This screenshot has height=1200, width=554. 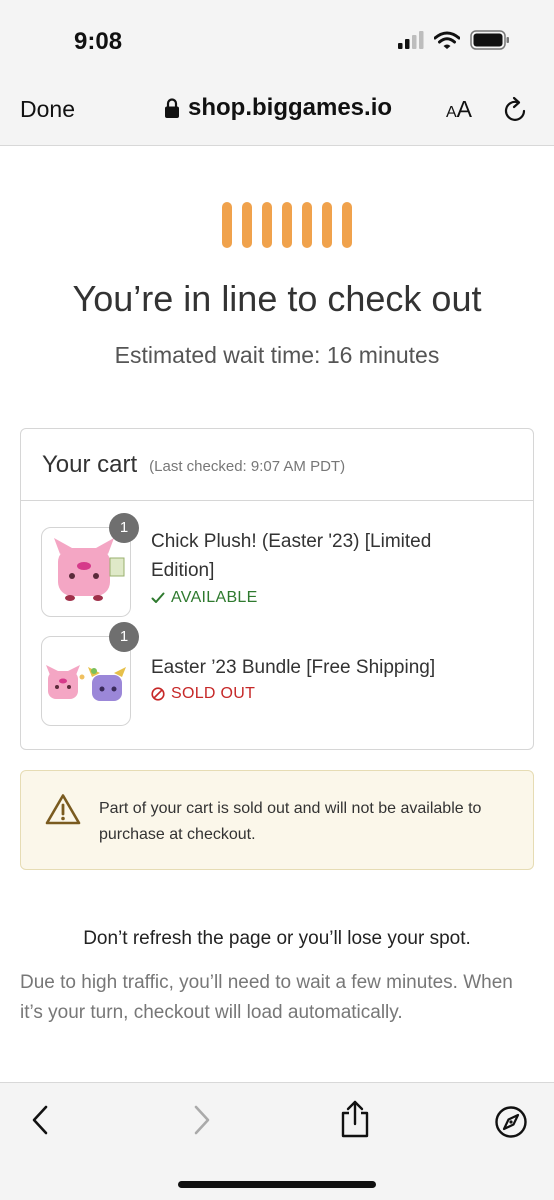 What do you see at coordinates (447, 40) in the screenshot?
I see `wifi-icon` at bounding box center [447, 40].